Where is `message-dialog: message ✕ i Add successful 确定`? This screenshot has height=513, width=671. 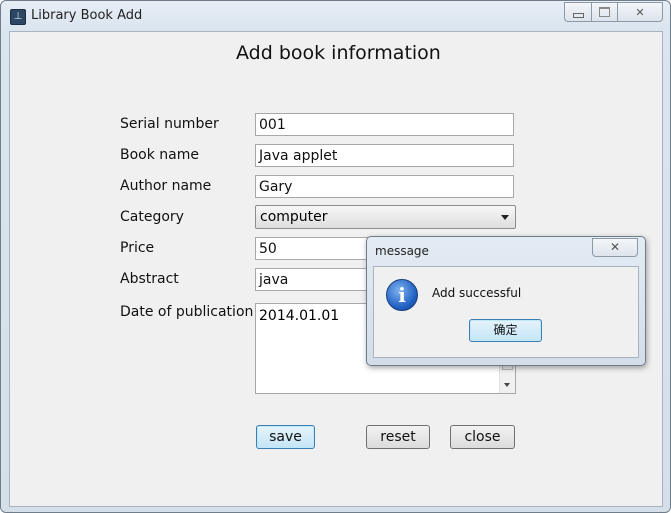
message-dialog: message ✕ i Add successful 确定 is located at coordinates (506, 301).